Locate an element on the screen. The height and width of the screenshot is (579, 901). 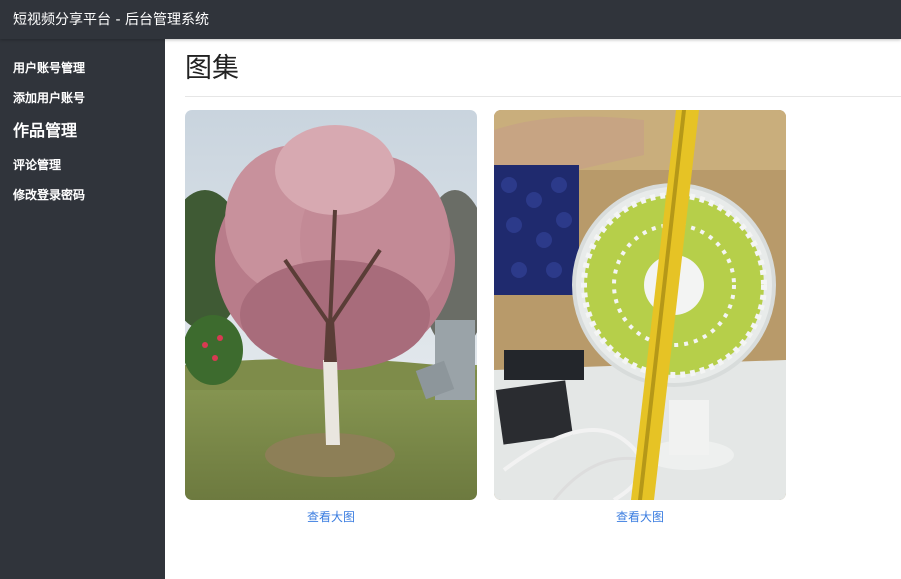
page-title: 图集 is located at coordinates (212, 68).